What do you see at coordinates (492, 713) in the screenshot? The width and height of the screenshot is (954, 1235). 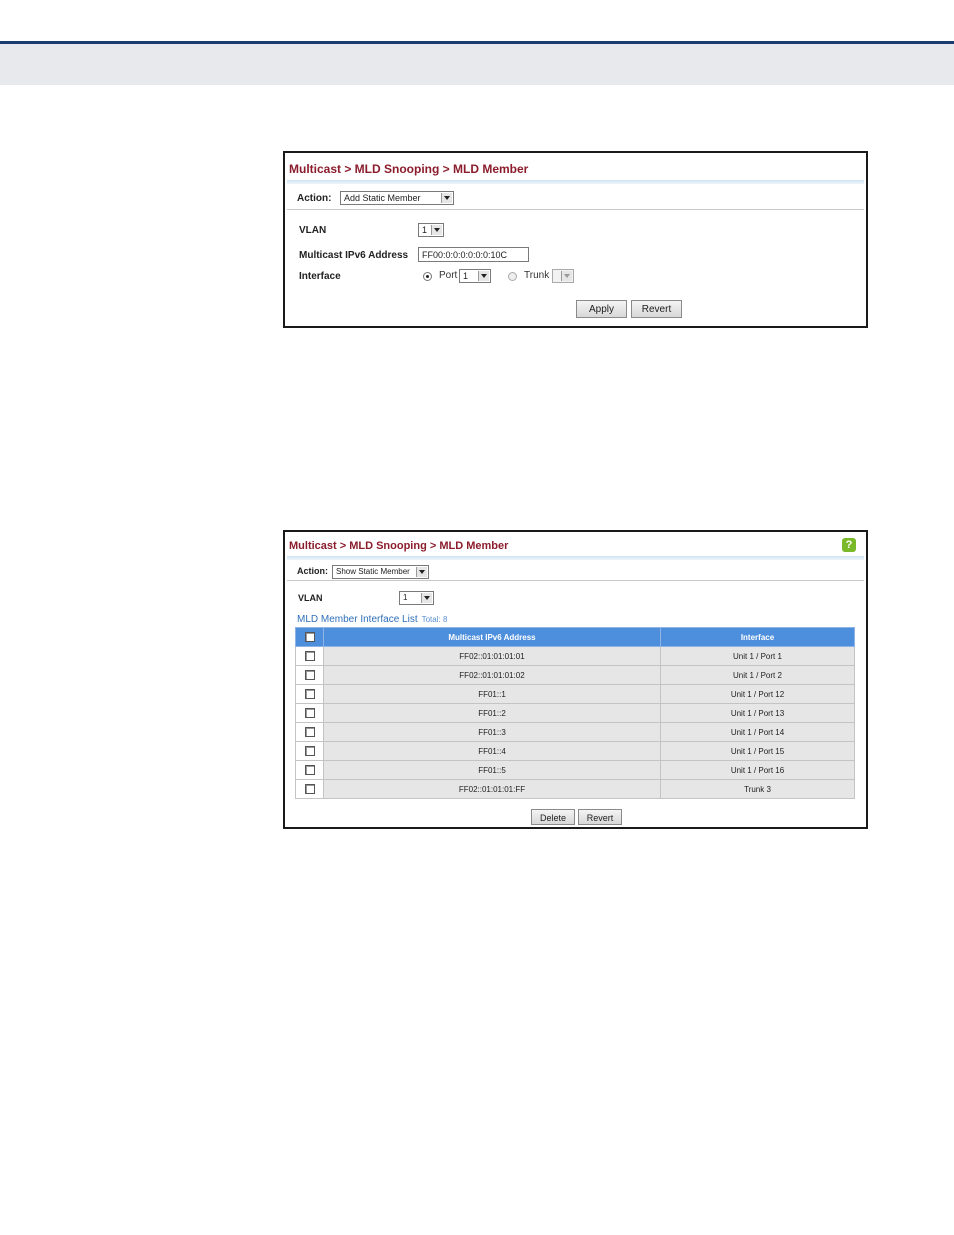 I see `row-address: FF01::2` at bounding box center [492, 713].